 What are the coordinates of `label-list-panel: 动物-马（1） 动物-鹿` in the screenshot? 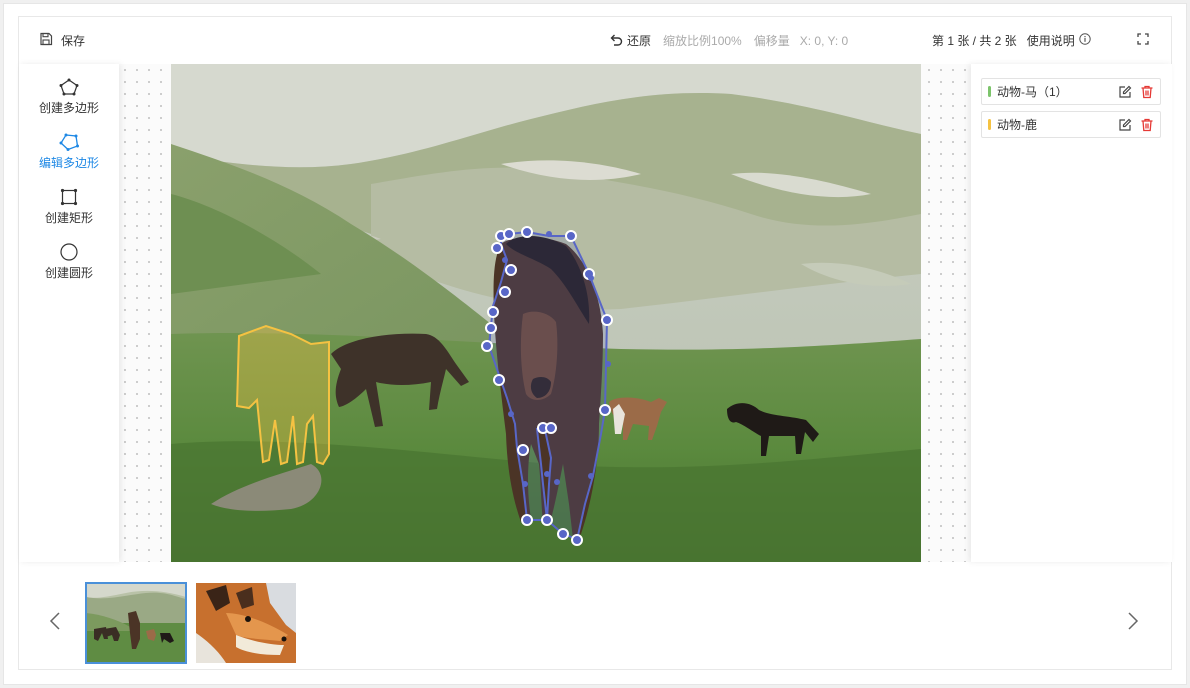 It's located at (1071, 313).